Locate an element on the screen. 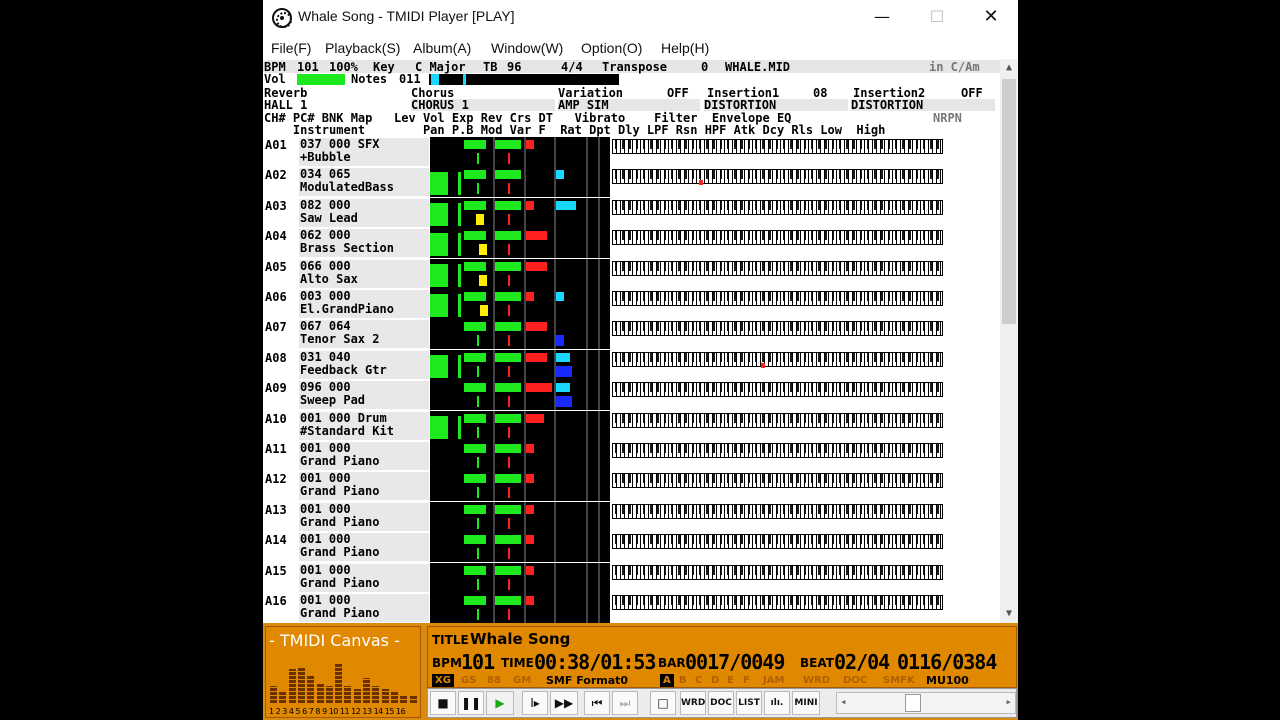 The image size is (1280, 720). channel-row: A14 001 000 Grand Piano is located at coordinates (631, 547).